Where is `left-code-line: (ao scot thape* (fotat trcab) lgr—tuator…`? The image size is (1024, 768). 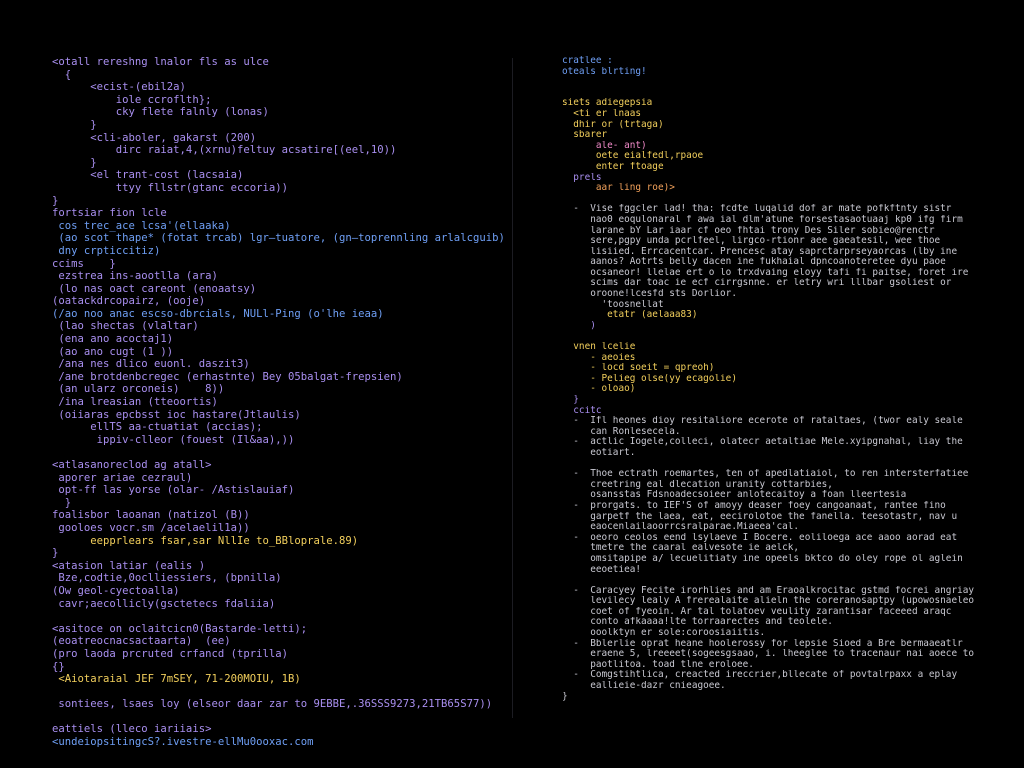
left-code-line: (ao scot thape* (fotat trcab) lgr—tuator… is located at coordinates (282, 238).